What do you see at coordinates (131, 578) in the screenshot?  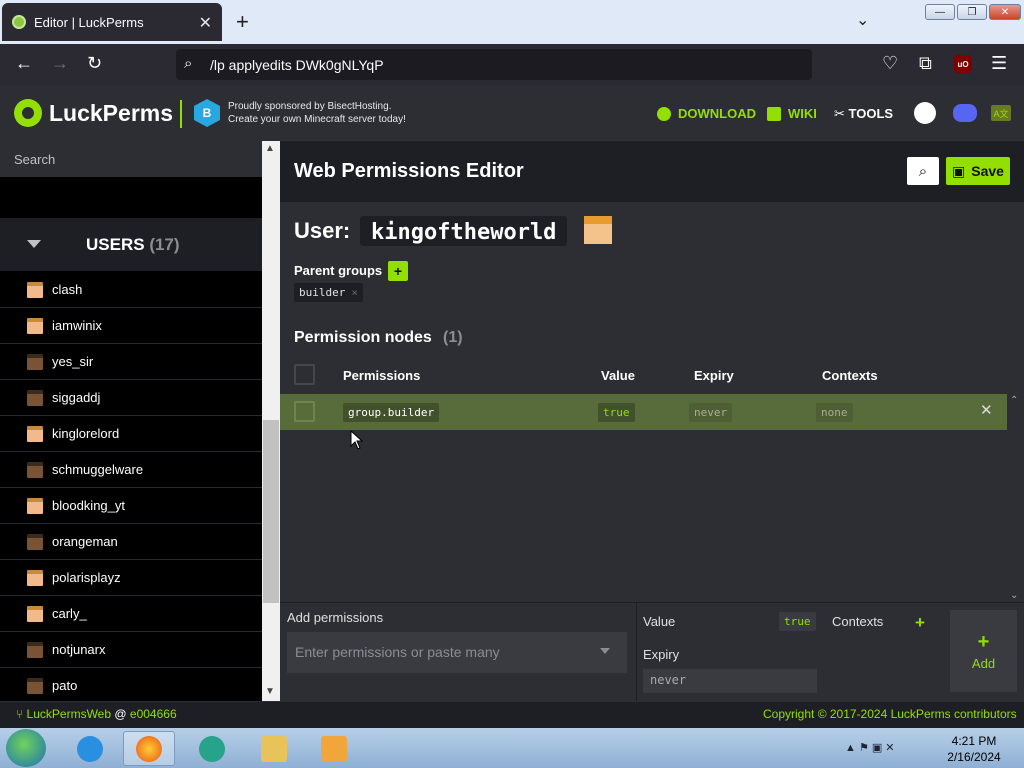 I see `sidebar-user-item: polarisplayz` at bounding box center [131, 578].